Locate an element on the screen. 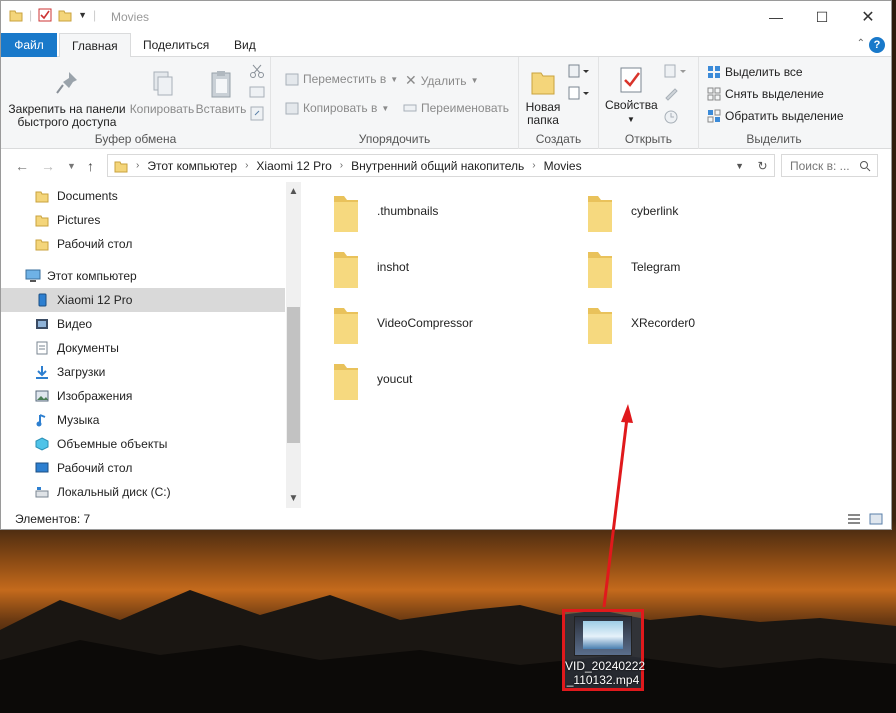 This screenshot has height=713, width=896. breadcrumb-device: Xiaomi 12 Pro is located at coordinates (293, 166).